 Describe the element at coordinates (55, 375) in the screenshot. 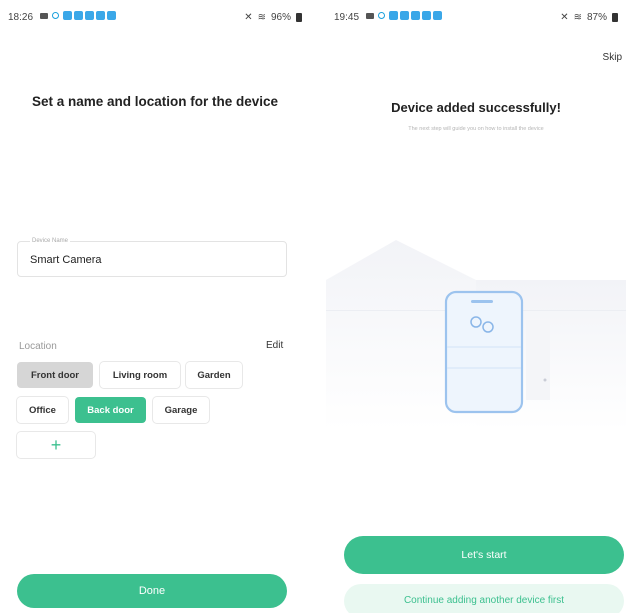

I see `room-chip-front-door: Front door` at that location.